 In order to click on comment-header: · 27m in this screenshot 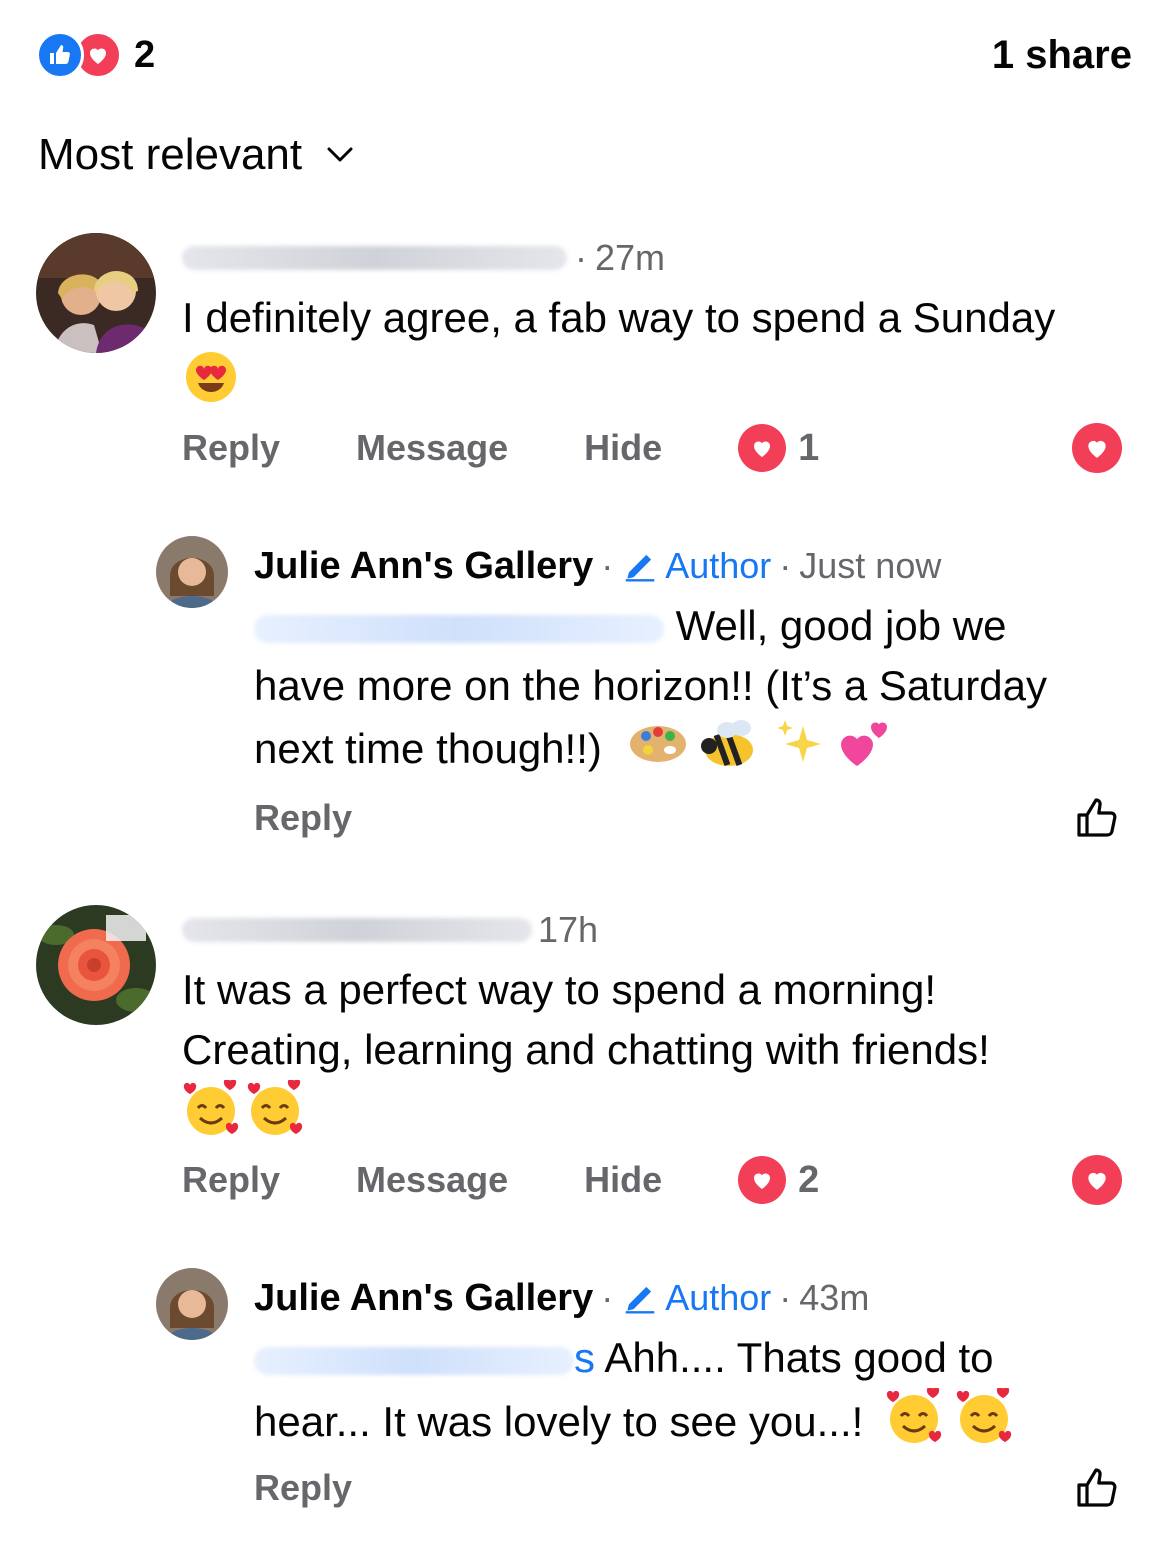, I will do `click(423, 258)`.